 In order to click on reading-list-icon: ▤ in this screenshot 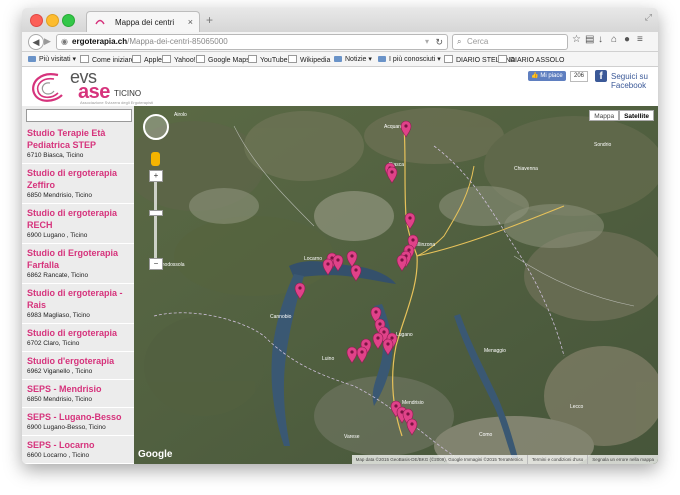, I will do `click(591, 39)`.